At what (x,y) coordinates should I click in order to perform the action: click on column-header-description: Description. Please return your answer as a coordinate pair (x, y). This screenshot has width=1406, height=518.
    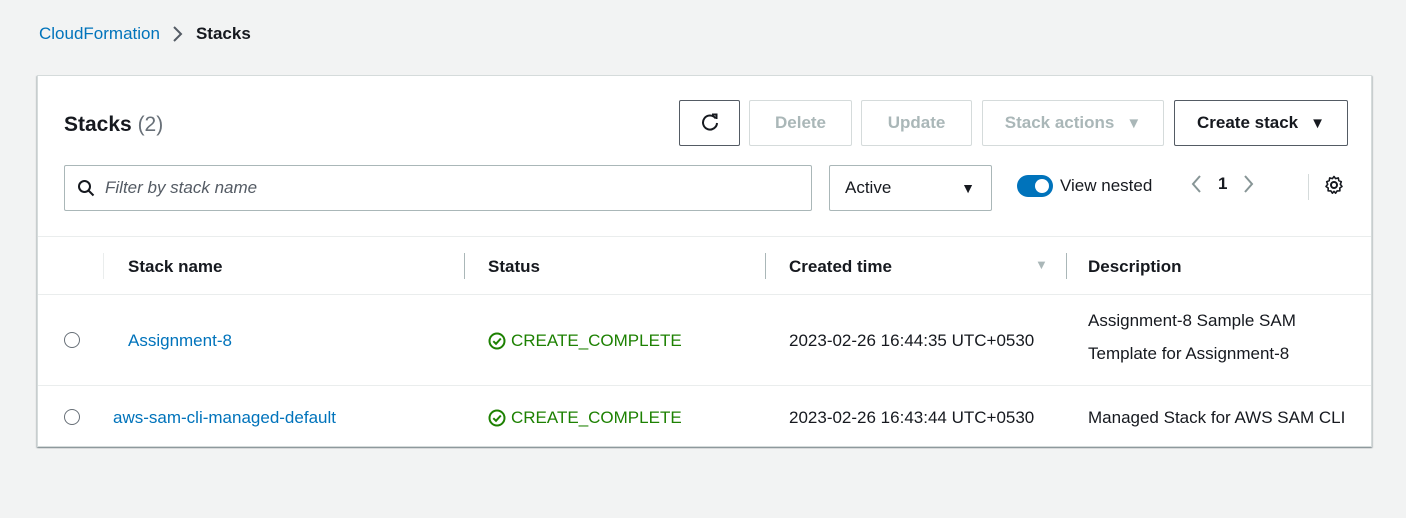
    Looking at the image, I should click on (1135, 267).